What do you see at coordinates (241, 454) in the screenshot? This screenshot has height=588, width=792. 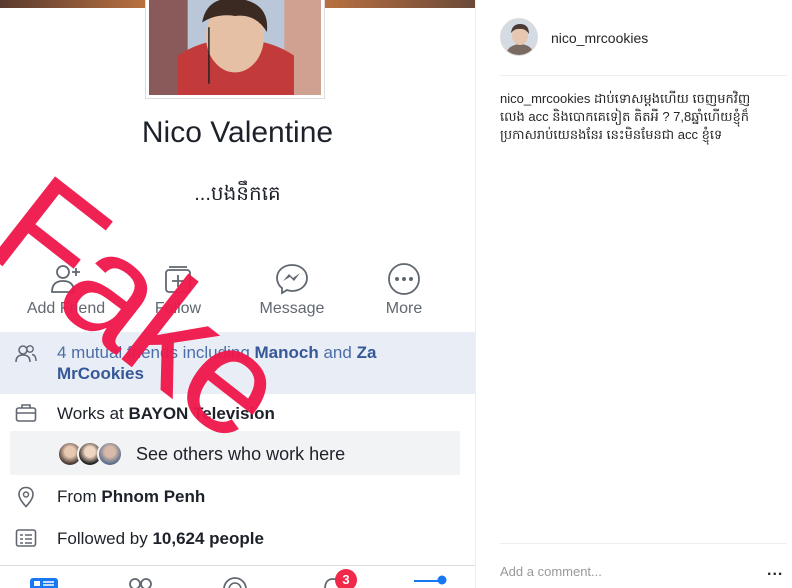 I see `see-others-label: See others who work here` at bounding box center [241, 454].